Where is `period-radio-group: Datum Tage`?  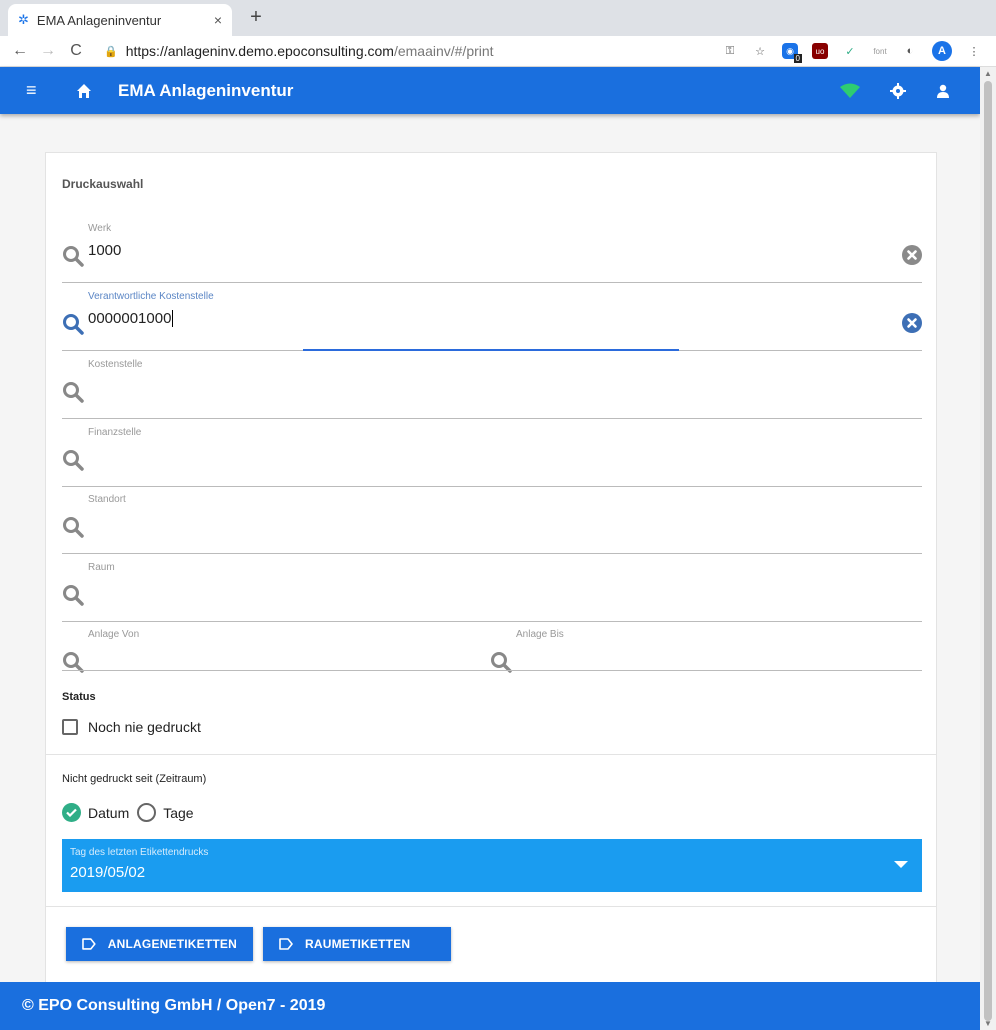 period-radio-group: Datum Tage is located at coordinates (128, 812).